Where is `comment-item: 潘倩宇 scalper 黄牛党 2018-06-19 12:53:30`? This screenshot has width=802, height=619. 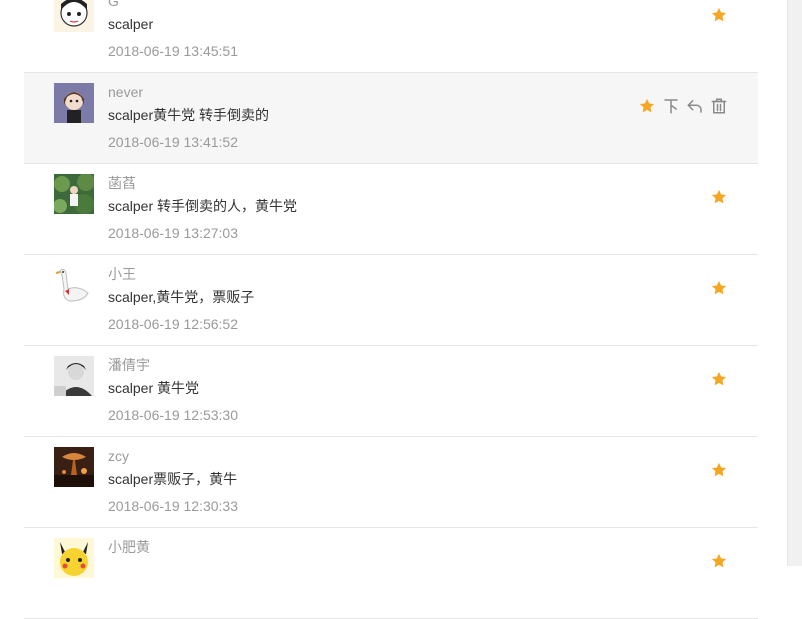
comment-item: 潘倩宇 scalper 黄牛党 2018-06-19 12:53:30 is located at coordinates (391, 391).